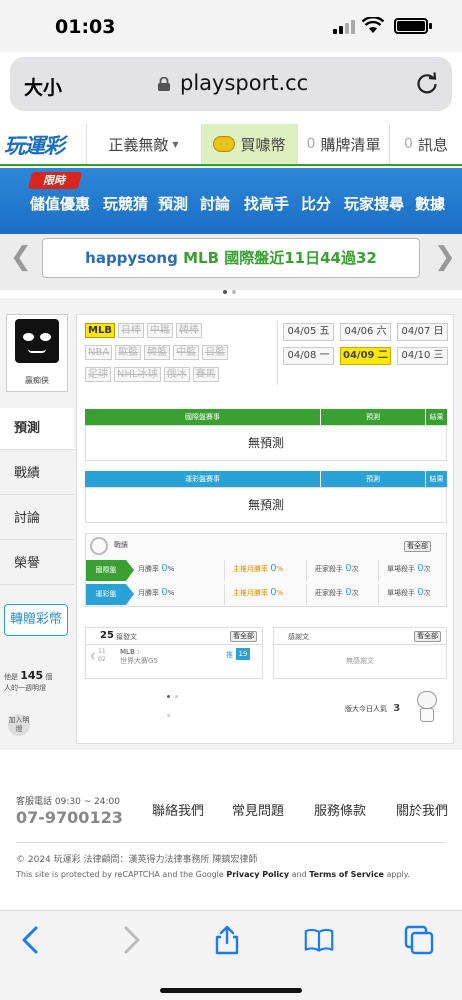  I want to click on intl-empty-message: 無預測, so click(266, 443).